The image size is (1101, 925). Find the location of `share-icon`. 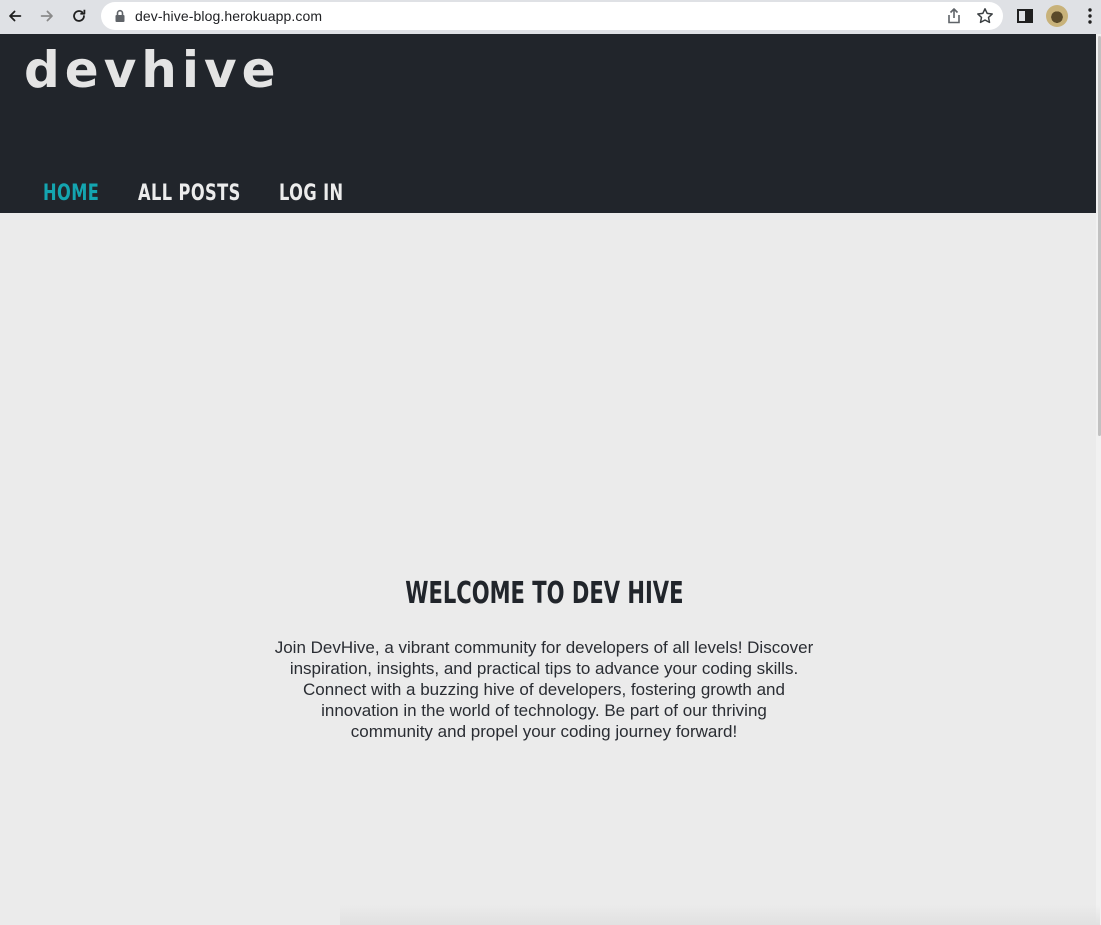

share-icon is located at coordinates (954, 16).